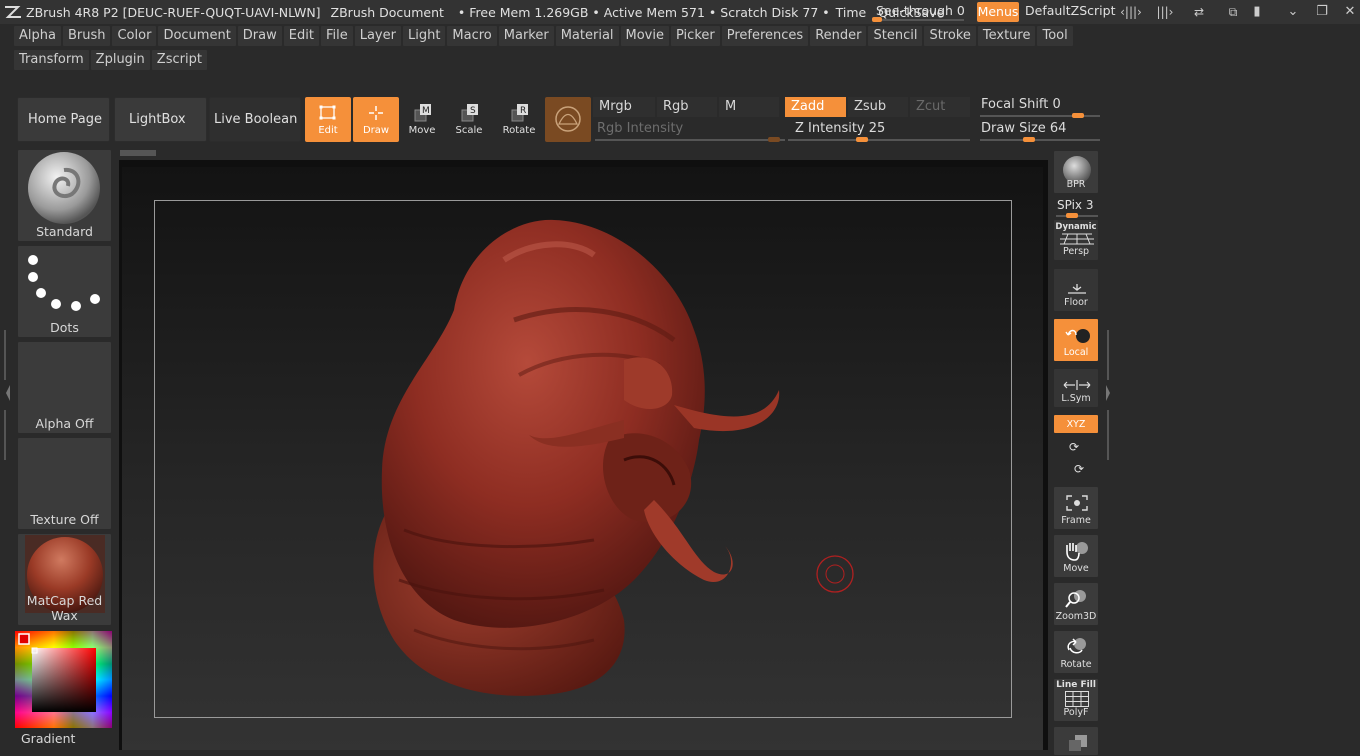 This screenshot has width=1360, height=756. What do you see at coordinates (1076, 508) in the screenshot?
I see `frame-button: Frame` at bounding box center [1076, 508].